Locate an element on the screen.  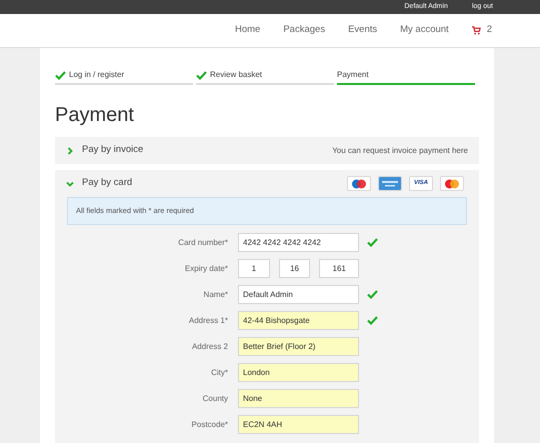
cart-link: 2 is located at coordinates (482, 30).